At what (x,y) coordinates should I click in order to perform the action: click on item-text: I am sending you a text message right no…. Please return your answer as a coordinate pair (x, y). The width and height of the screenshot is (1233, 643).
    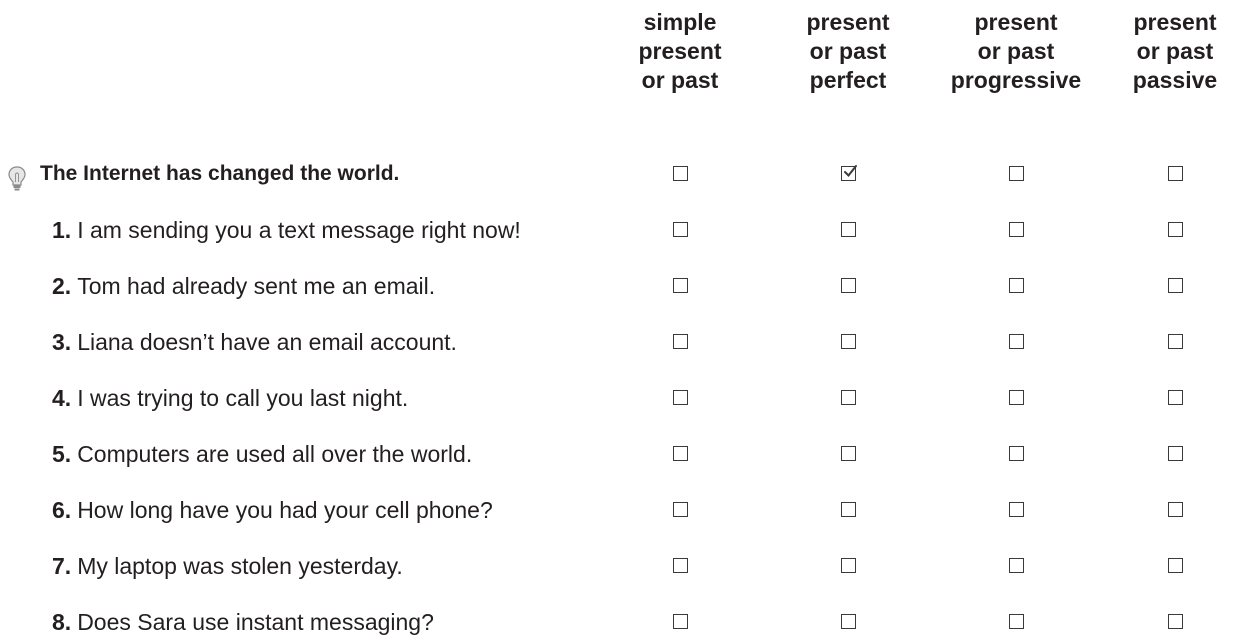
    Looking at the image, I should click on (299, 230).